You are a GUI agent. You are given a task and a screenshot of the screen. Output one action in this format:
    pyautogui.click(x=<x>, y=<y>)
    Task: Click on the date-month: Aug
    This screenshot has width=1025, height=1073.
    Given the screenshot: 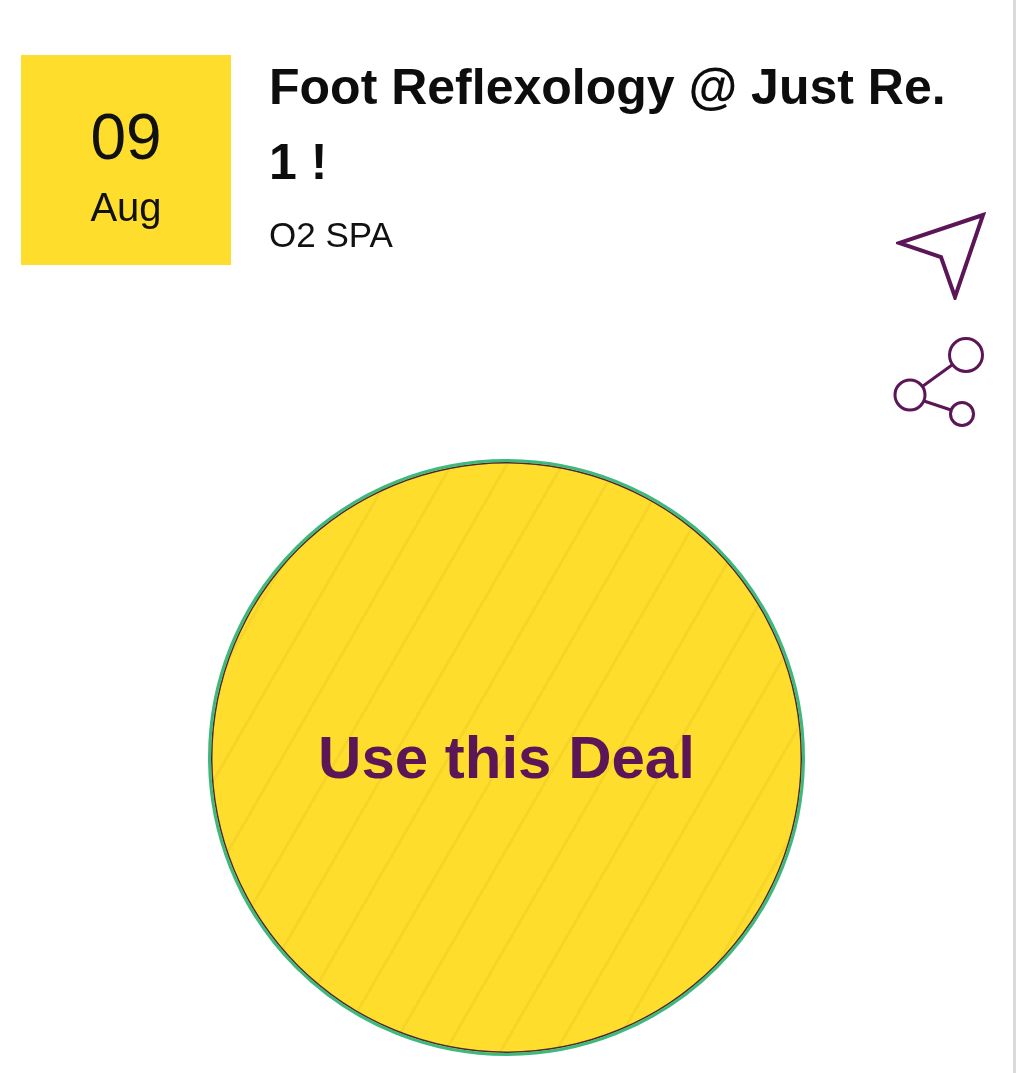 What is the action you would take?
    pyautogui.click(x=126, y=207)
    